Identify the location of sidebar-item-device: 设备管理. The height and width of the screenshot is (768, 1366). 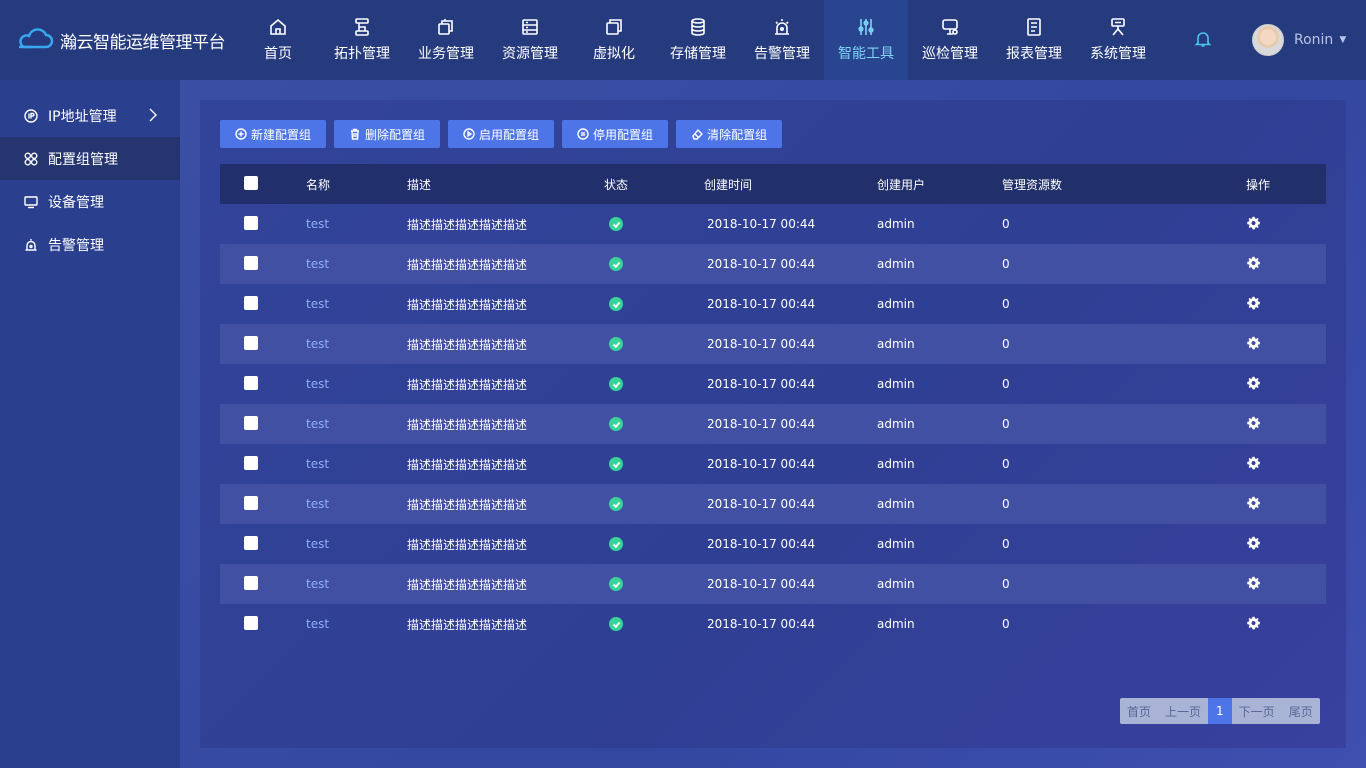
(90, 201).